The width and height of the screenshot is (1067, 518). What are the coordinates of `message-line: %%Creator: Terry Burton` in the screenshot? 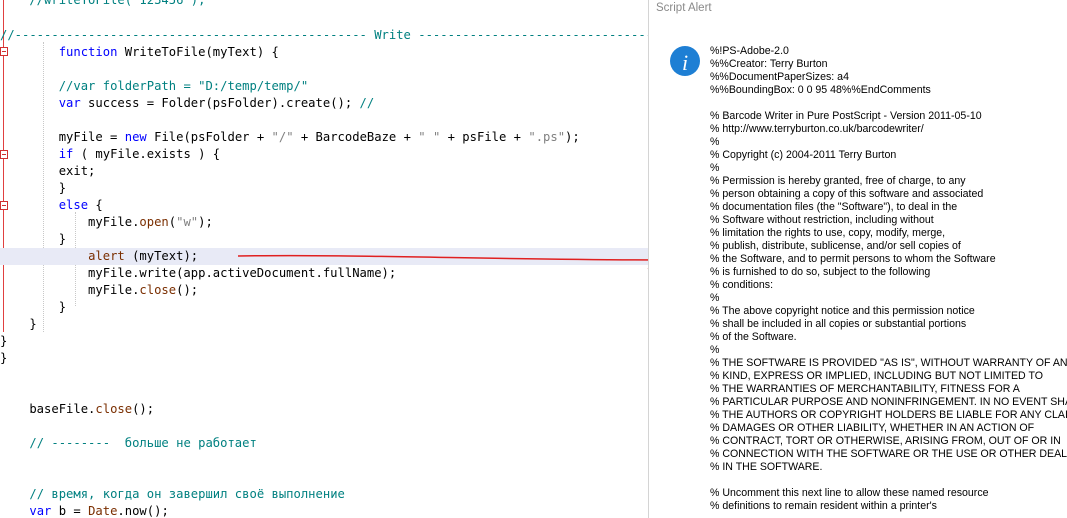 It's located at (769, 64).